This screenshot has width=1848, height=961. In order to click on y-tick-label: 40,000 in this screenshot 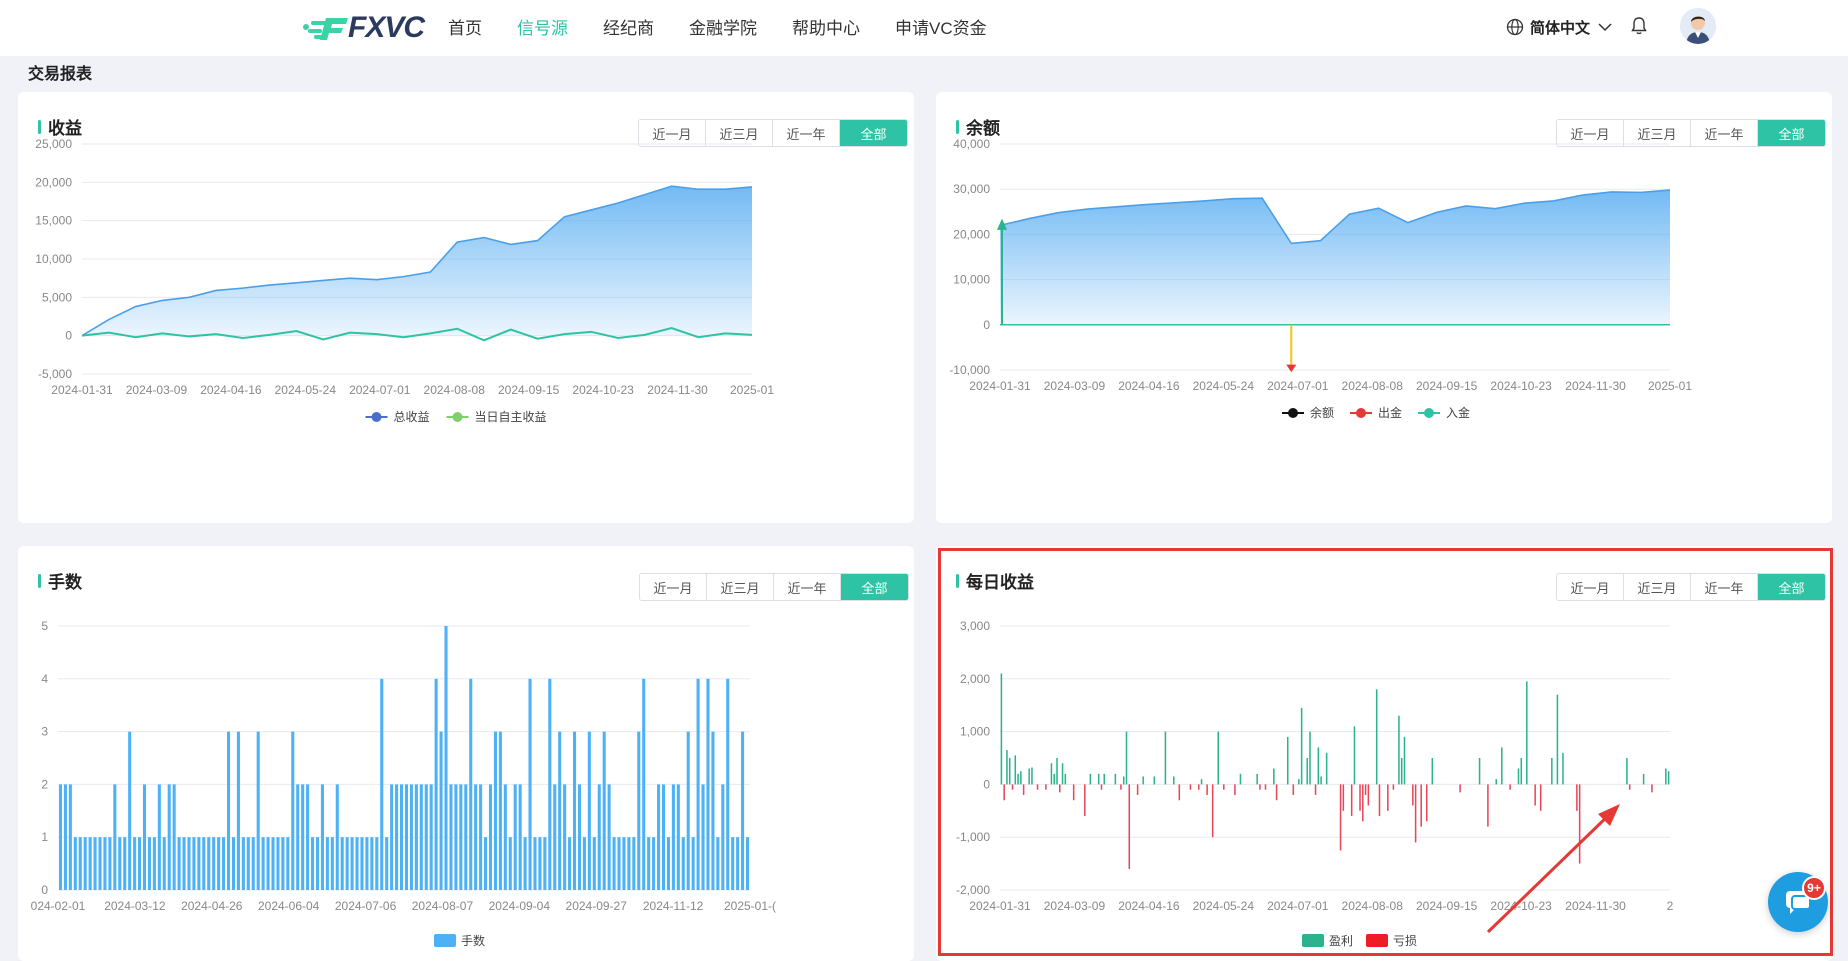, I will do `click(971, 144)`.